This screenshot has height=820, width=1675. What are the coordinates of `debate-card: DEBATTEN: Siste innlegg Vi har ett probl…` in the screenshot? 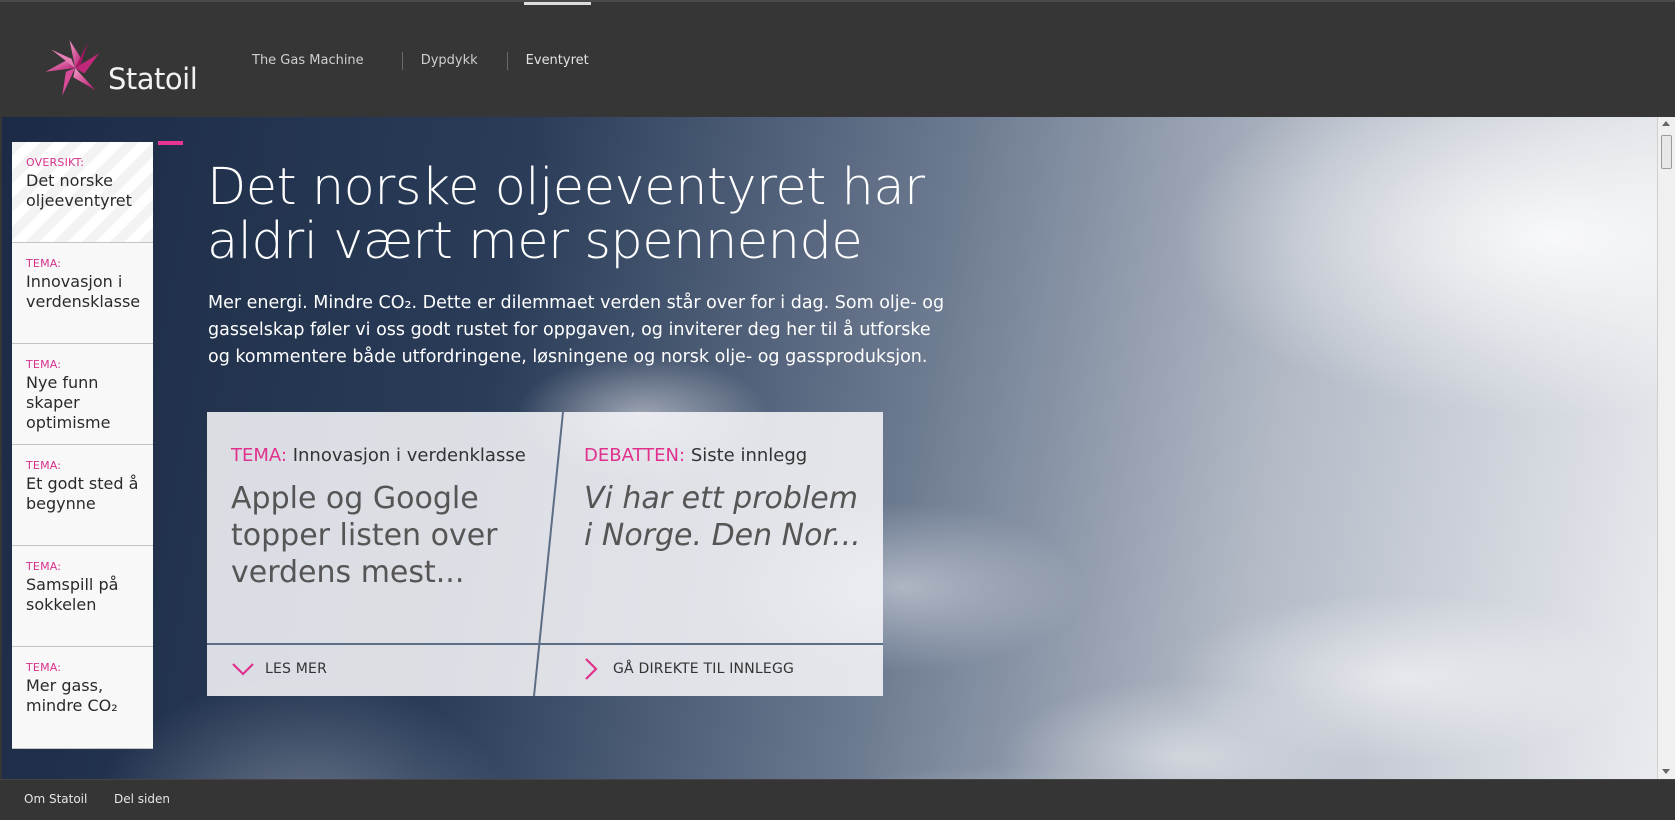 It's located at (726, 528).